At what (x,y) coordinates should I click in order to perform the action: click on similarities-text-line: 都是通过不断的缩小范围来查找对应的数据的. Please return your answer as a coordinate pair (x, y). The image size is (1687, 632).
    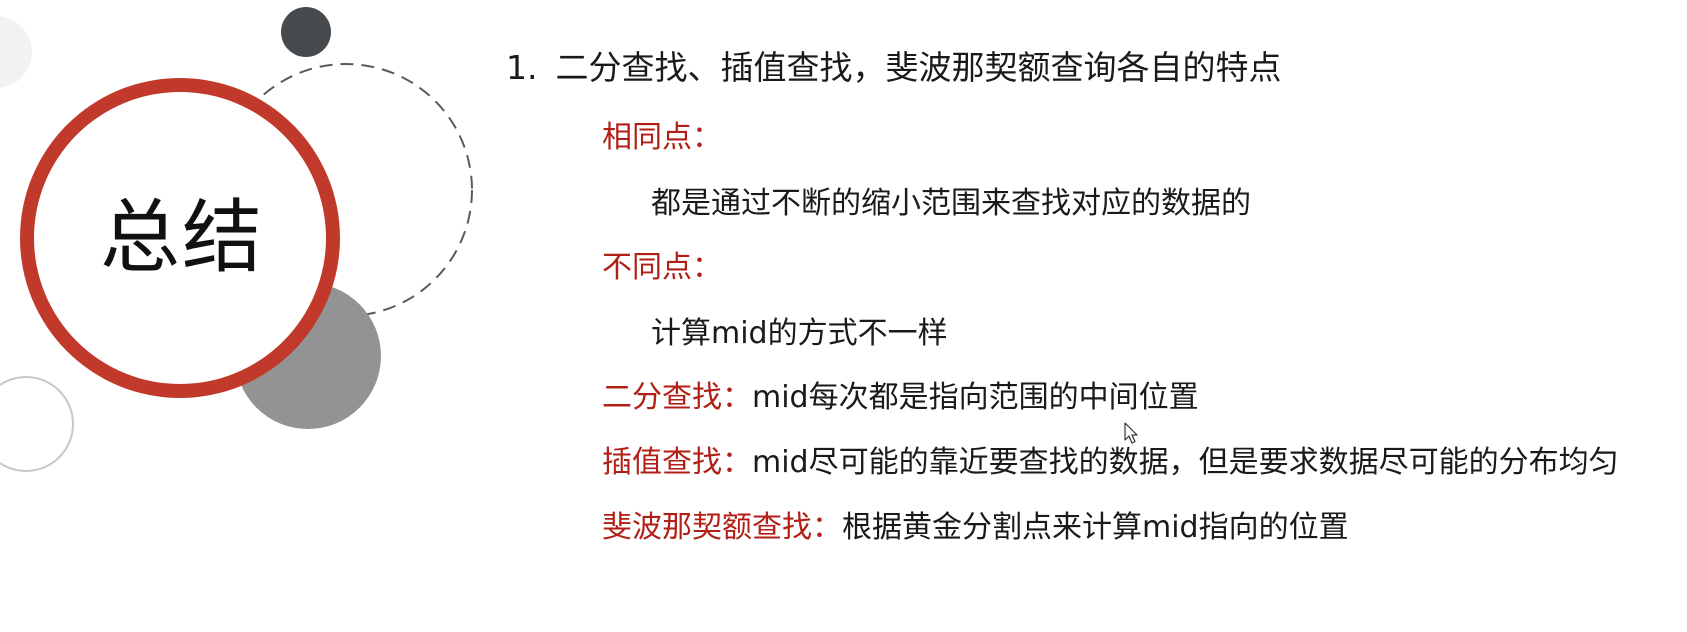
    Looking at the image, I should click on (951, 204).